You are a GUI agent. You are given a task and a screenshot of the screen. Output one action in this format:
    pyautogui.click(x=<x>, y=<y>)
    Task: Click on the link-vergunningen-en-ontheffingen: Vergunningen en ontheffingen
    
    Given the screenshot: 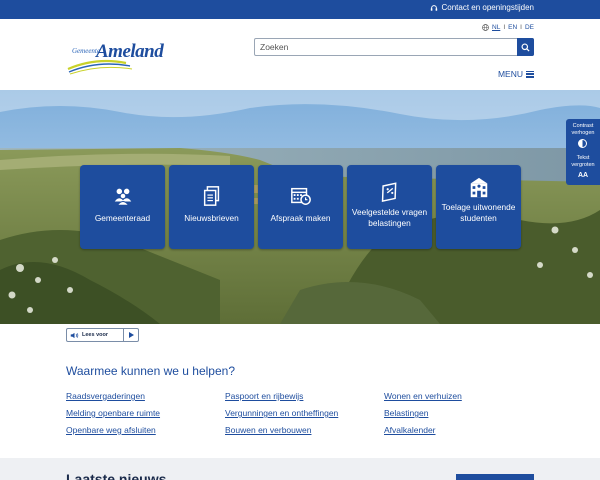 What is the action you would take?
    pyautogui.click(x=281, y=413)
    